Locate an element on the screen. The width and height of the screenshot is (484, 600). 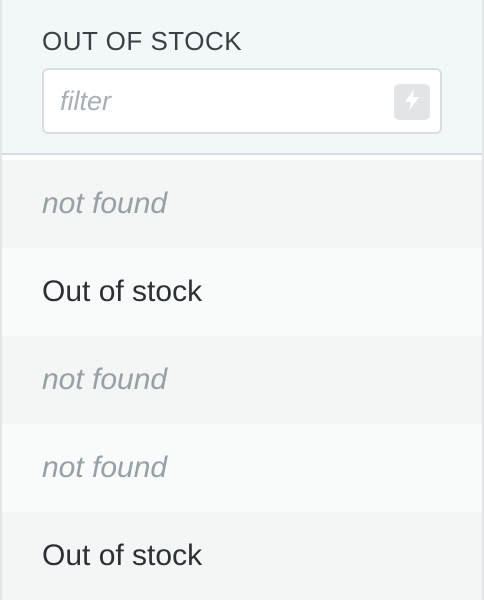
quick-filter-button is located at coordinates (412, 102).